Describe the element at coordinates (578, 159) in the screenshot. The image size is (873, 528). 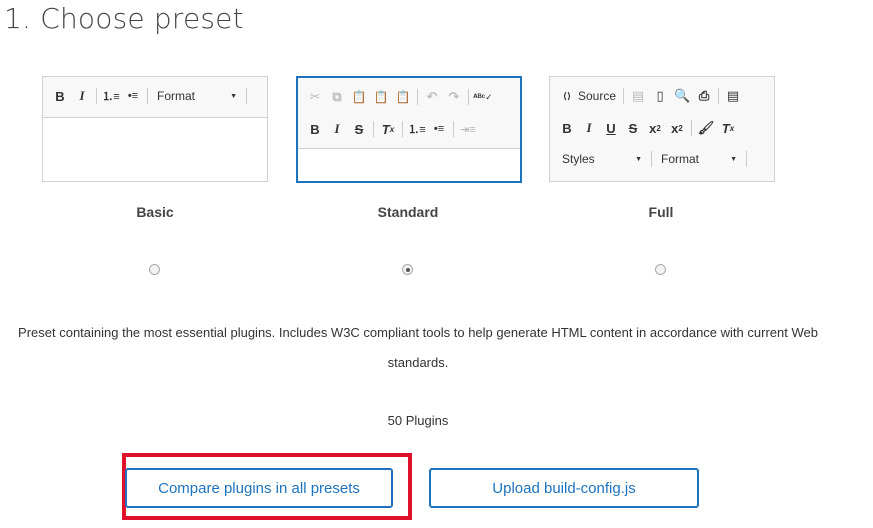
I see `styles-label: Styles` at that location.